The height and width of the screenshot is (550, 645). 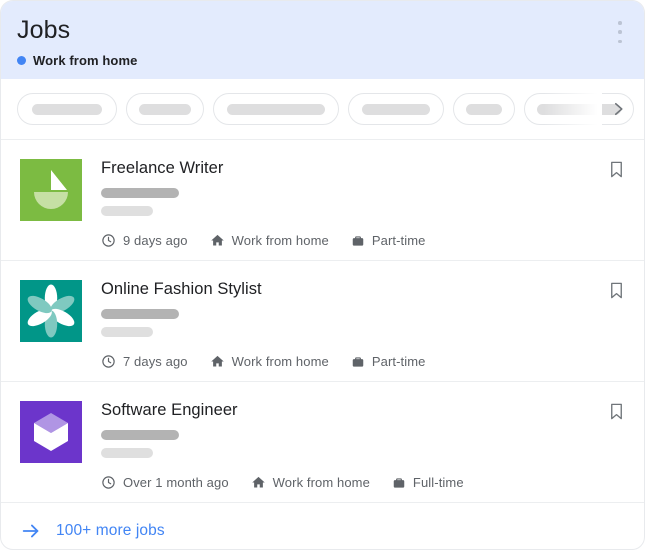 What do you see at coordinates (322, 526) in the screenshot?
I see `more-jobs-button: 100+ more jobs` at bounding box center [322, 526].